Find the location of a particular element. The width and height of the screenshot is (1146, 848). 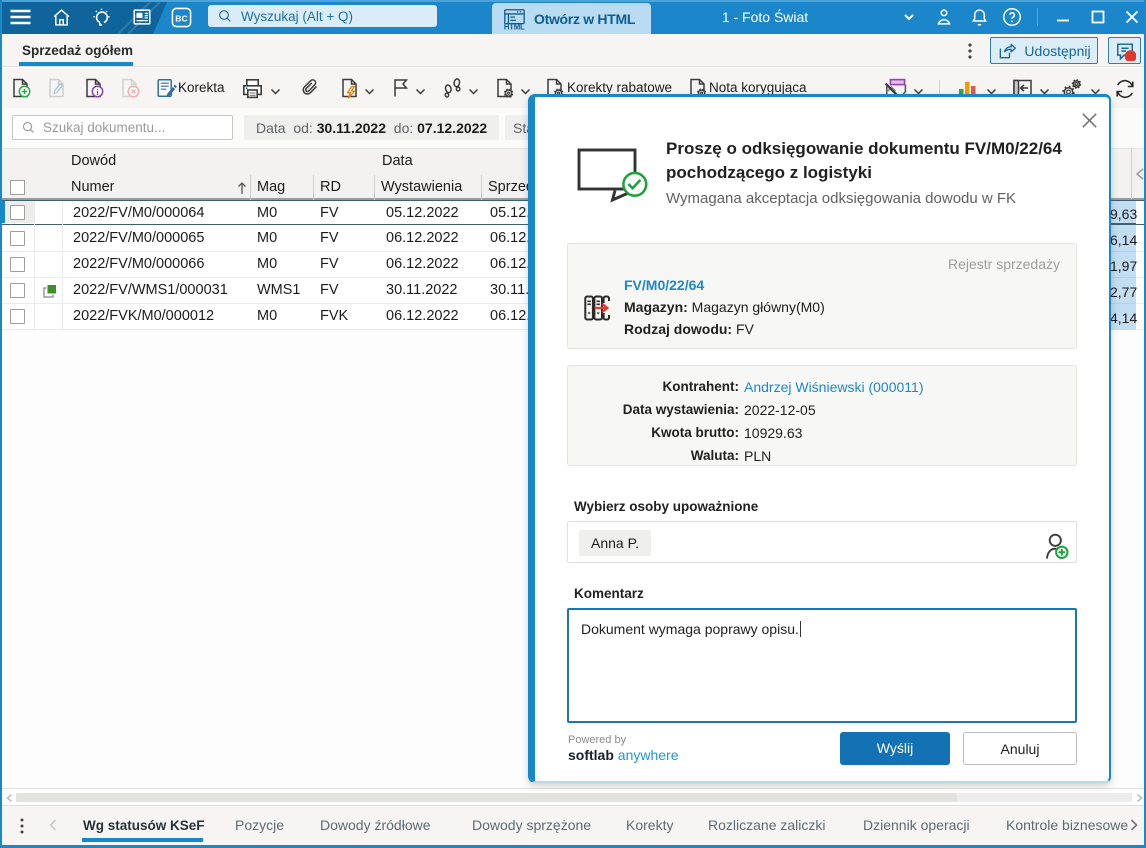

svg-text: HTML is located at coordinates (514, 26).